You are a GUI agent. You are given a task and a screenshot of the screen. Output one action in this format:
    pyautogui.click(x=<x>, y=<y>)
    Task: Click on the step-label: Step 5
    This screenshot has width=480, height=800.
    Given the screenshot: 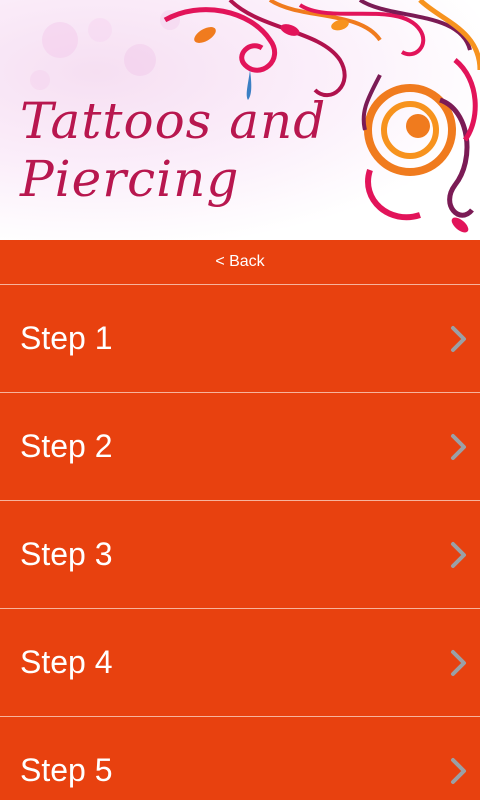 What is the action you would take?
    pyautogui.click(x=66, y=770)
    